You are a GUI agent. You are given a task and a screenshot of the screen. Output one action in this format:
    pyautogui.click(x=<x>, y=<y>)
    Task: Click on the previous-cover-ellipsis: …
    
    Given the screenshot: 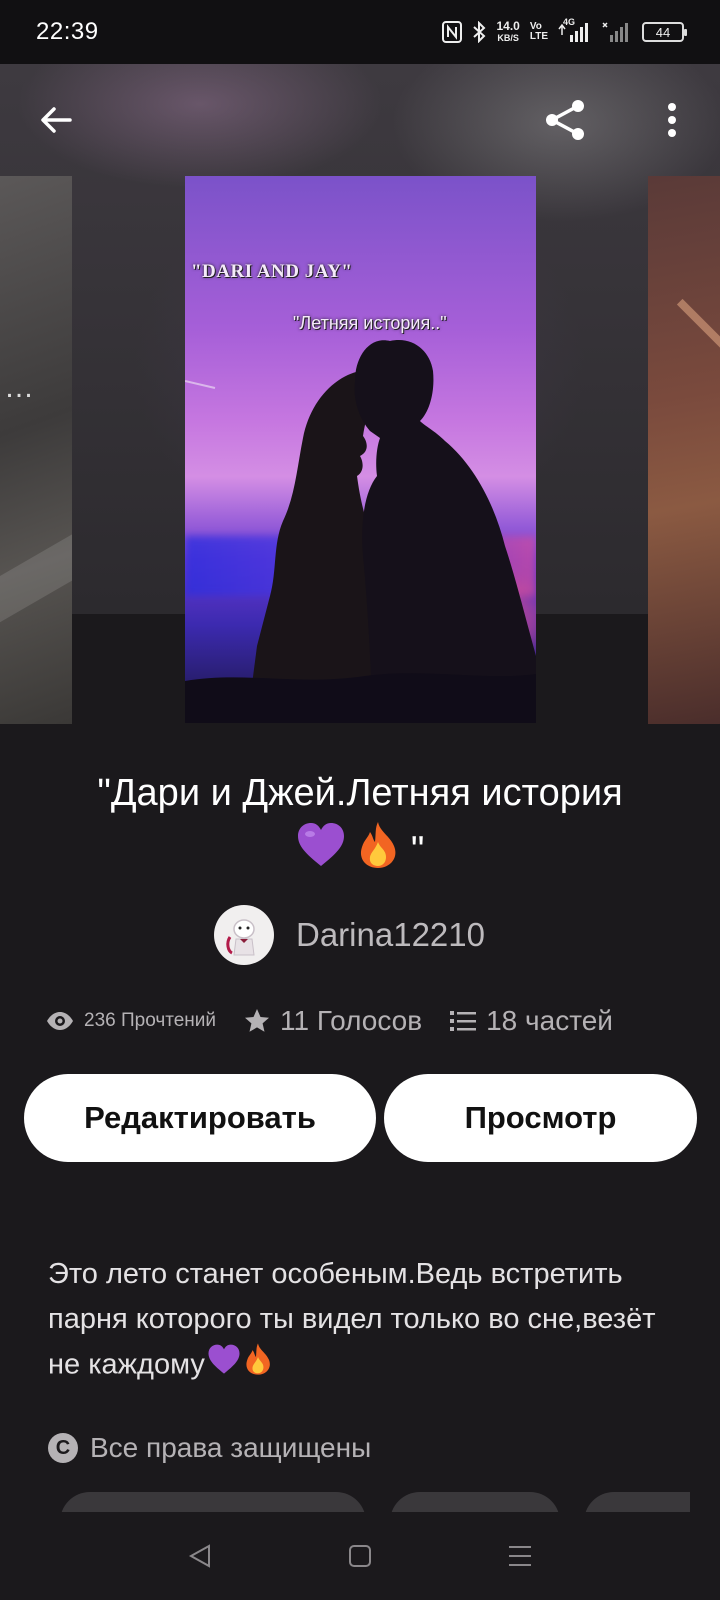 What is the action you would take?
    pyautogui.click(x=19, y=387)
    